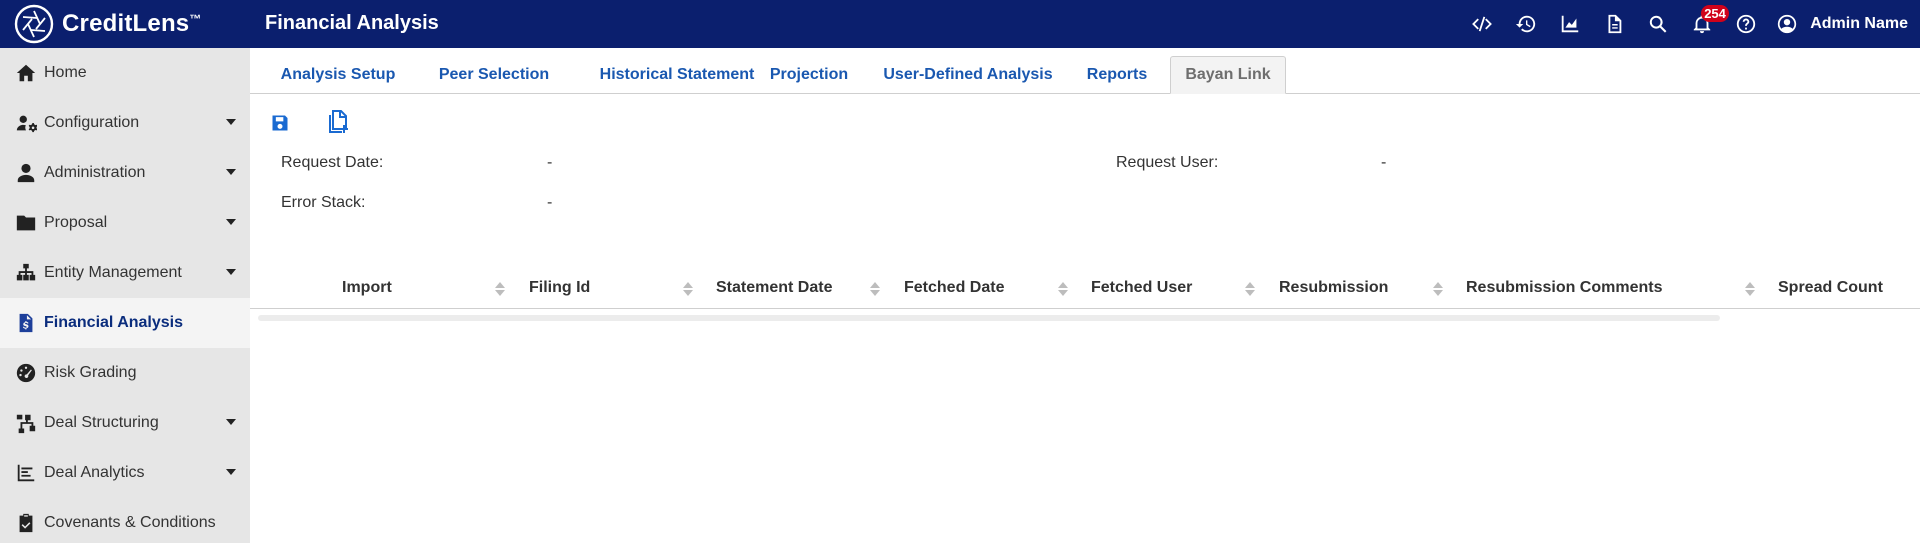 The image size is (1920, 548). Describe the element at coordinates (968, 75) in the screenshot. I see `tab-user-defined-analysis: User-Defined Analysis` at that location.